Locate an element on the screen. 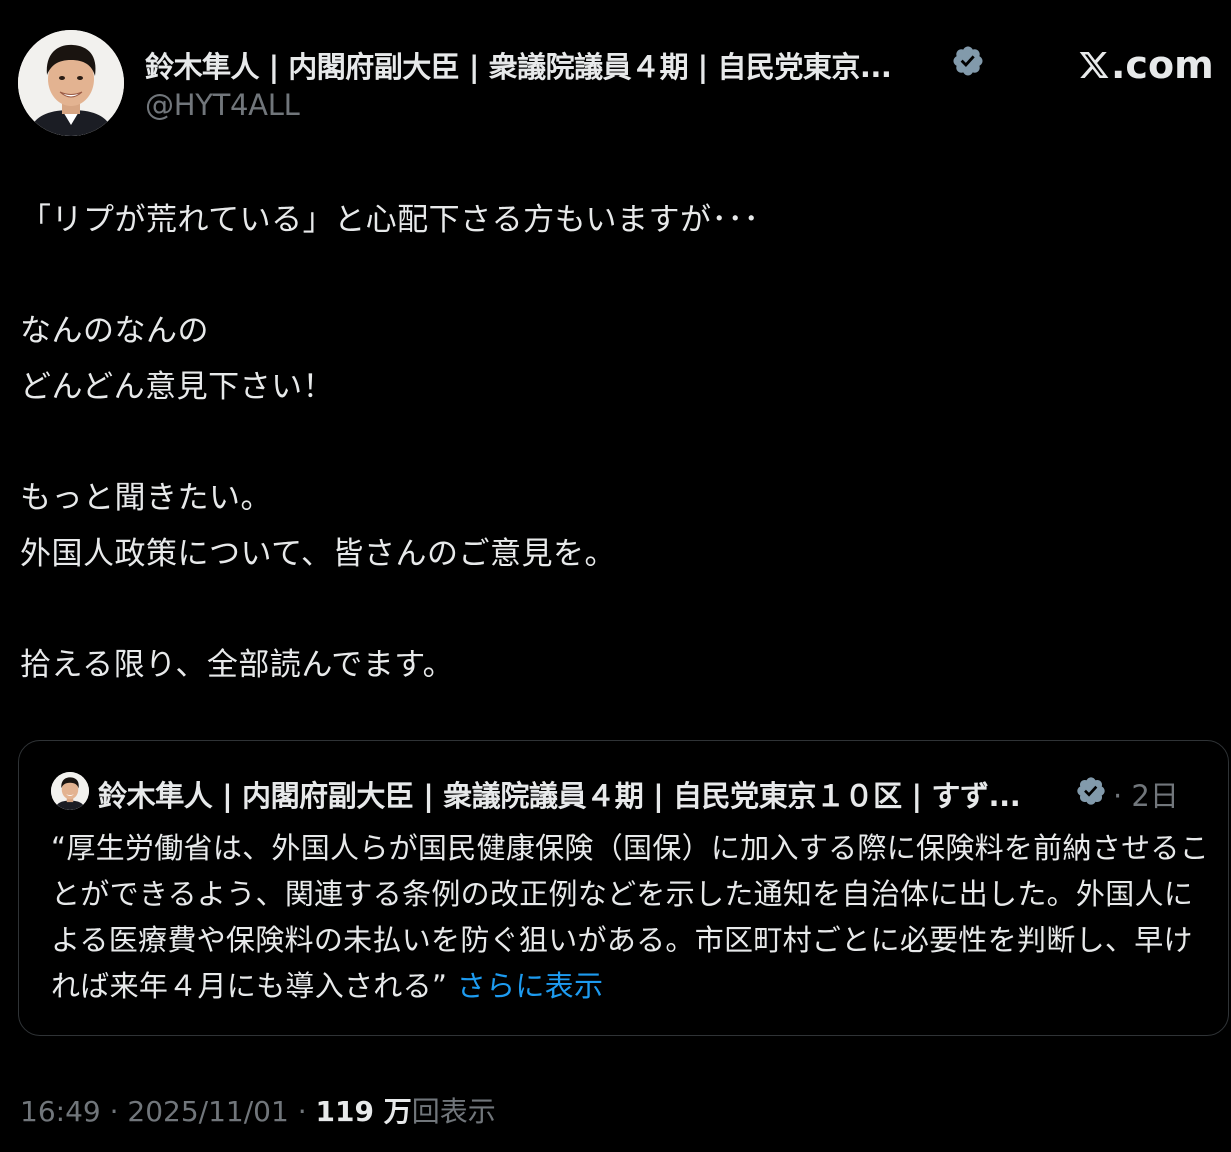  tweet-meta: 16:49 · 2025/11/01 · 119 万回表示 is located at coordinates (258, 1110).